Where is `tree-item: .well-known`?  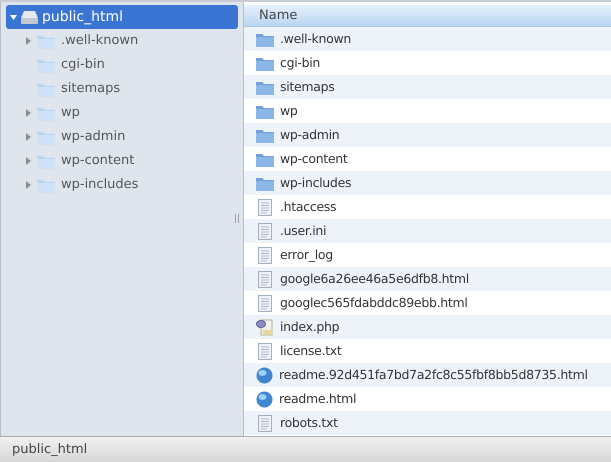
tree-item: .well-known is located at coordinates (122, 41).